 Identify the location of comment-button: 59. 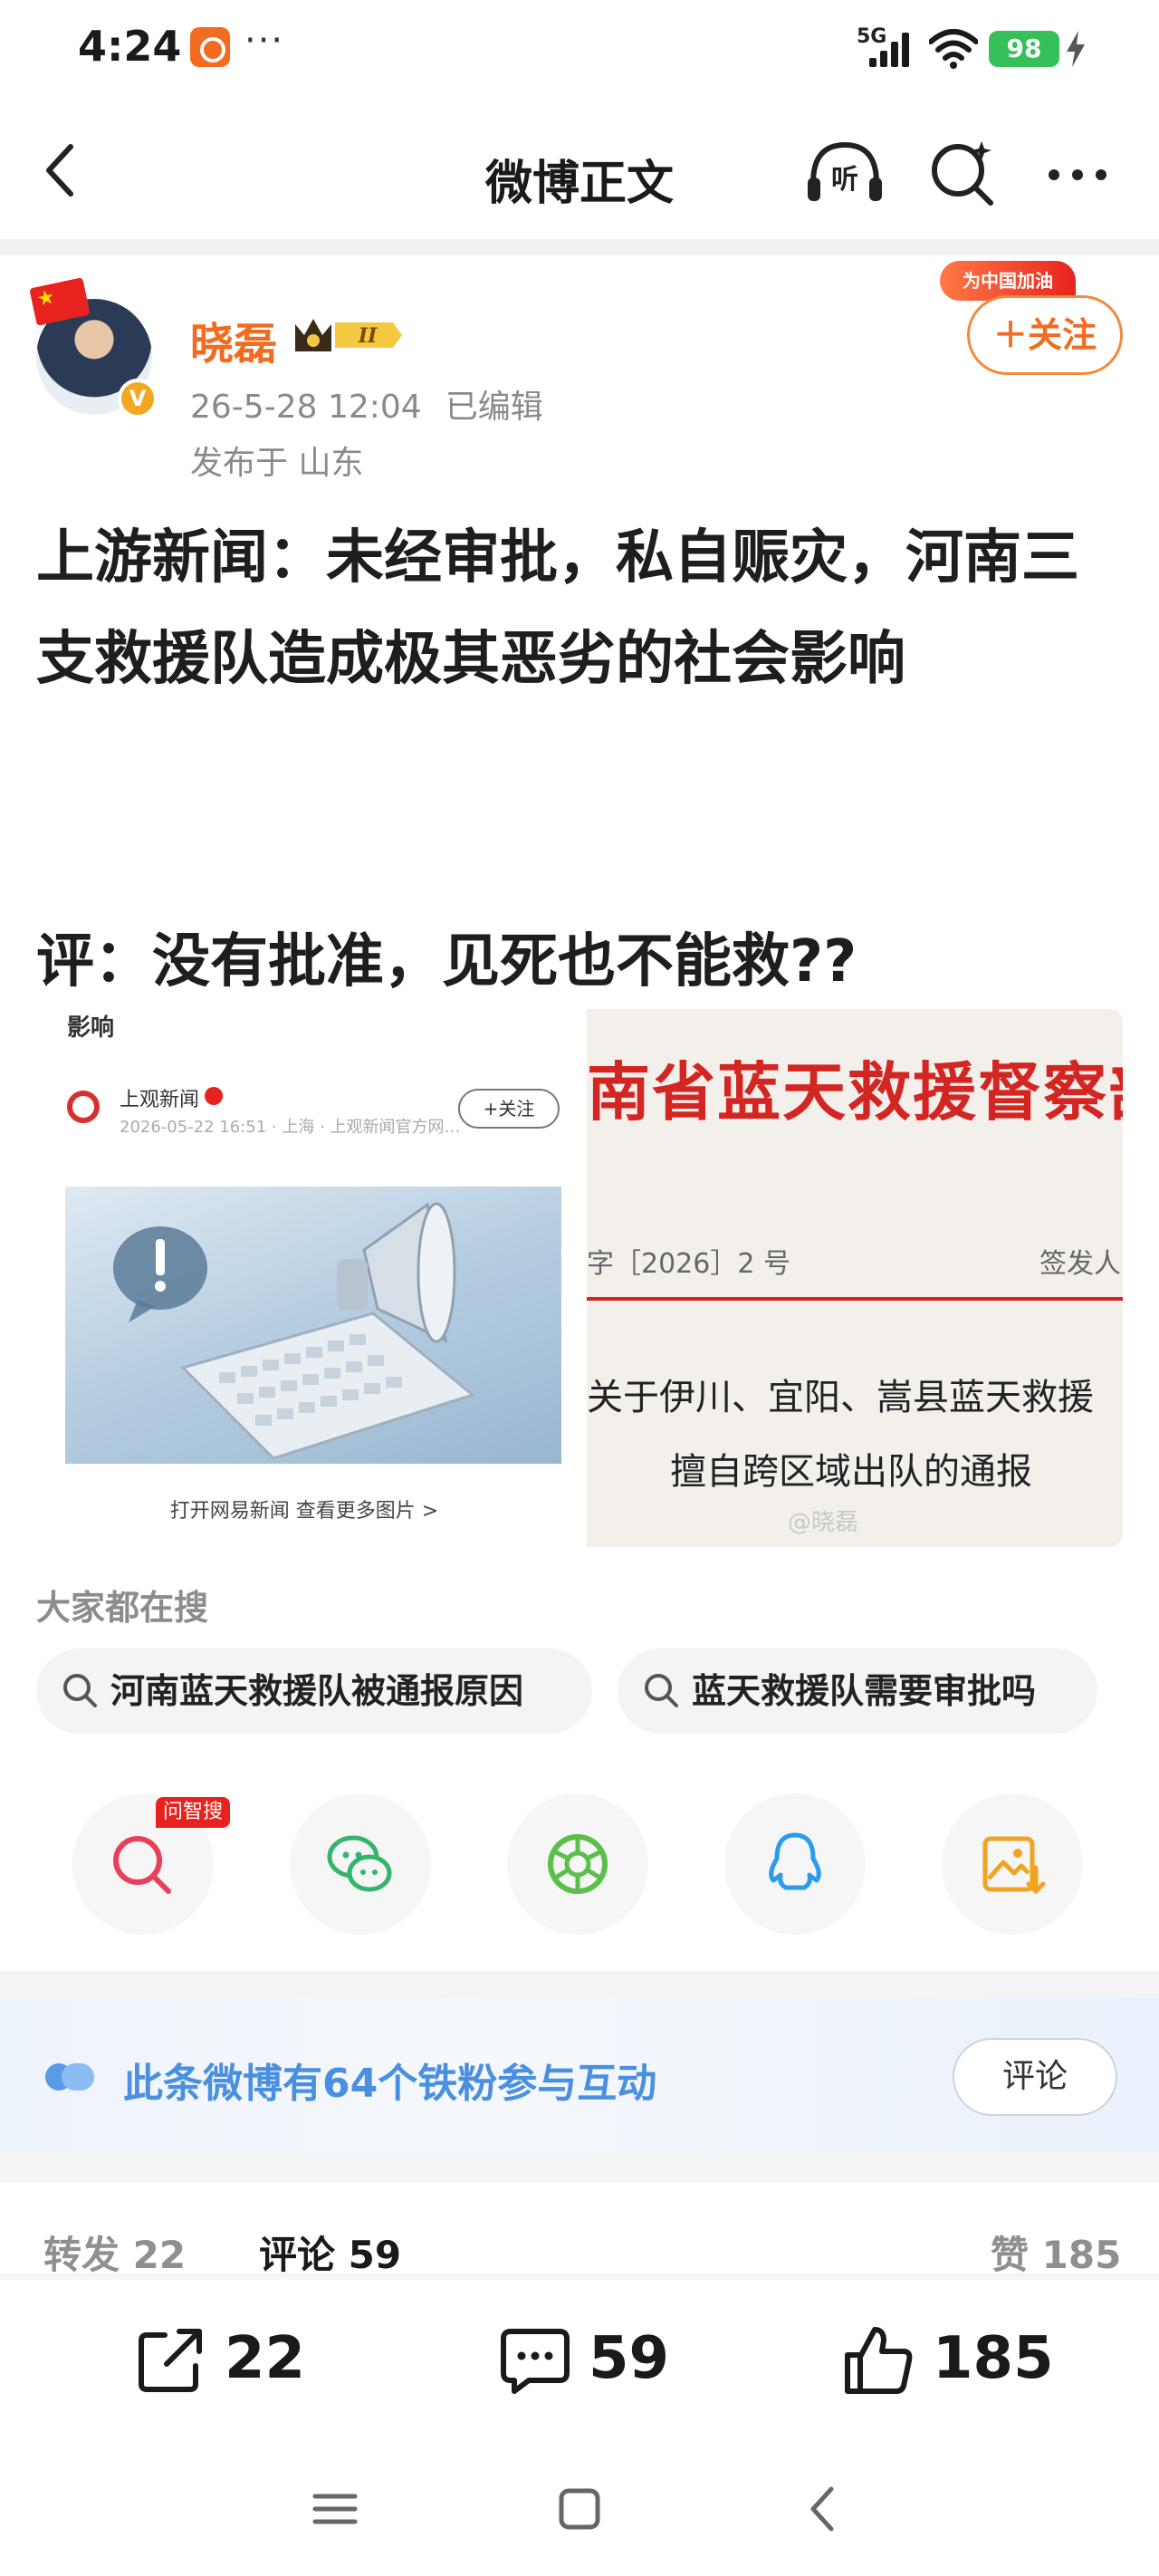
(583, 2358).